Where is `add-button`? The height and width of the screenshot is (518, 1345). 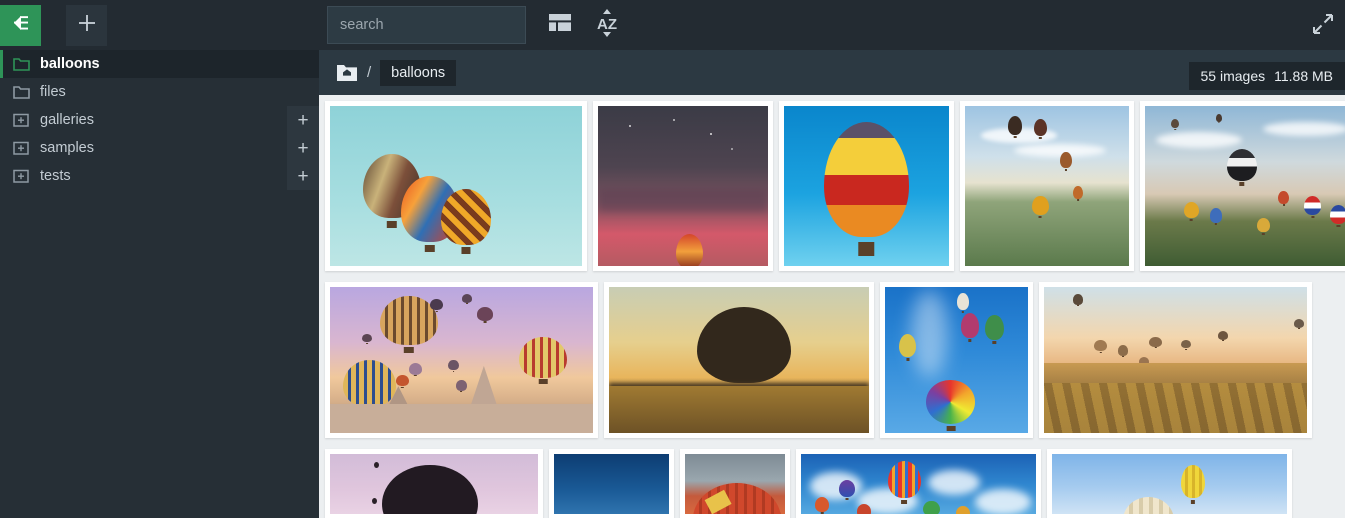
add-button is located at coordinates (86, 25).